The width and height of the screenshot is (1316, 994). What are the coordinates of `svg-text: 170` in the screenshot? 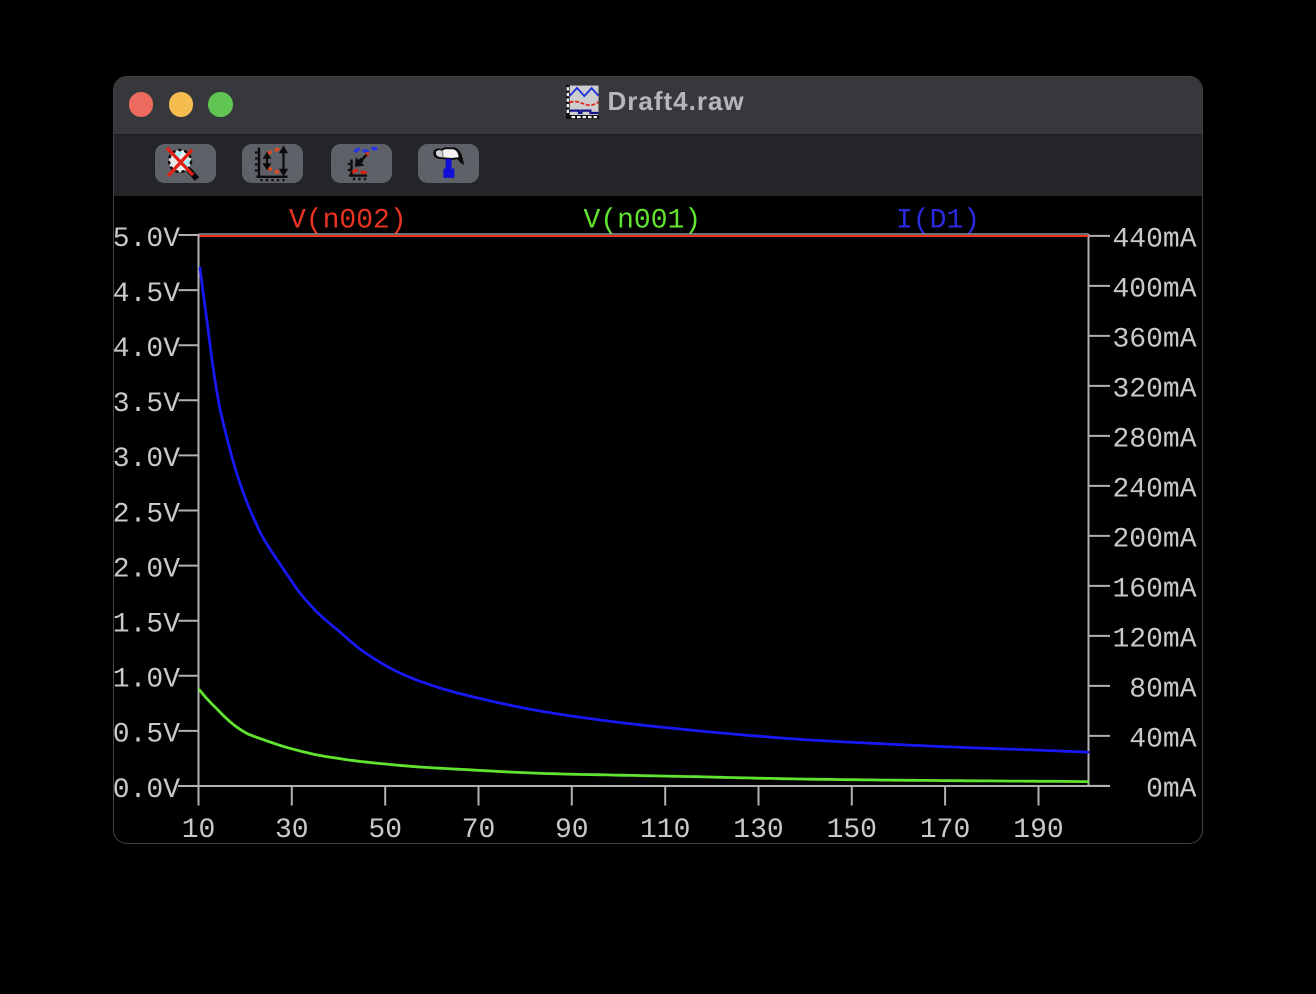 It's located at (945, 830).